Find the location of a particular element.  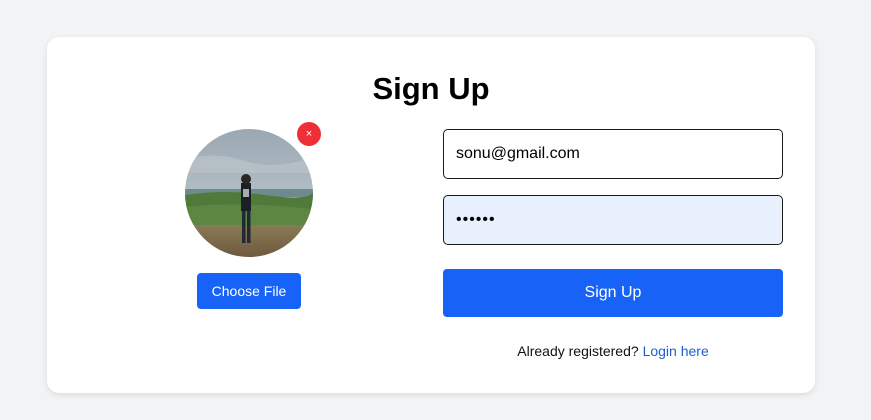

login-prompt-text: Already registered? is located at coordinates (578, 351).